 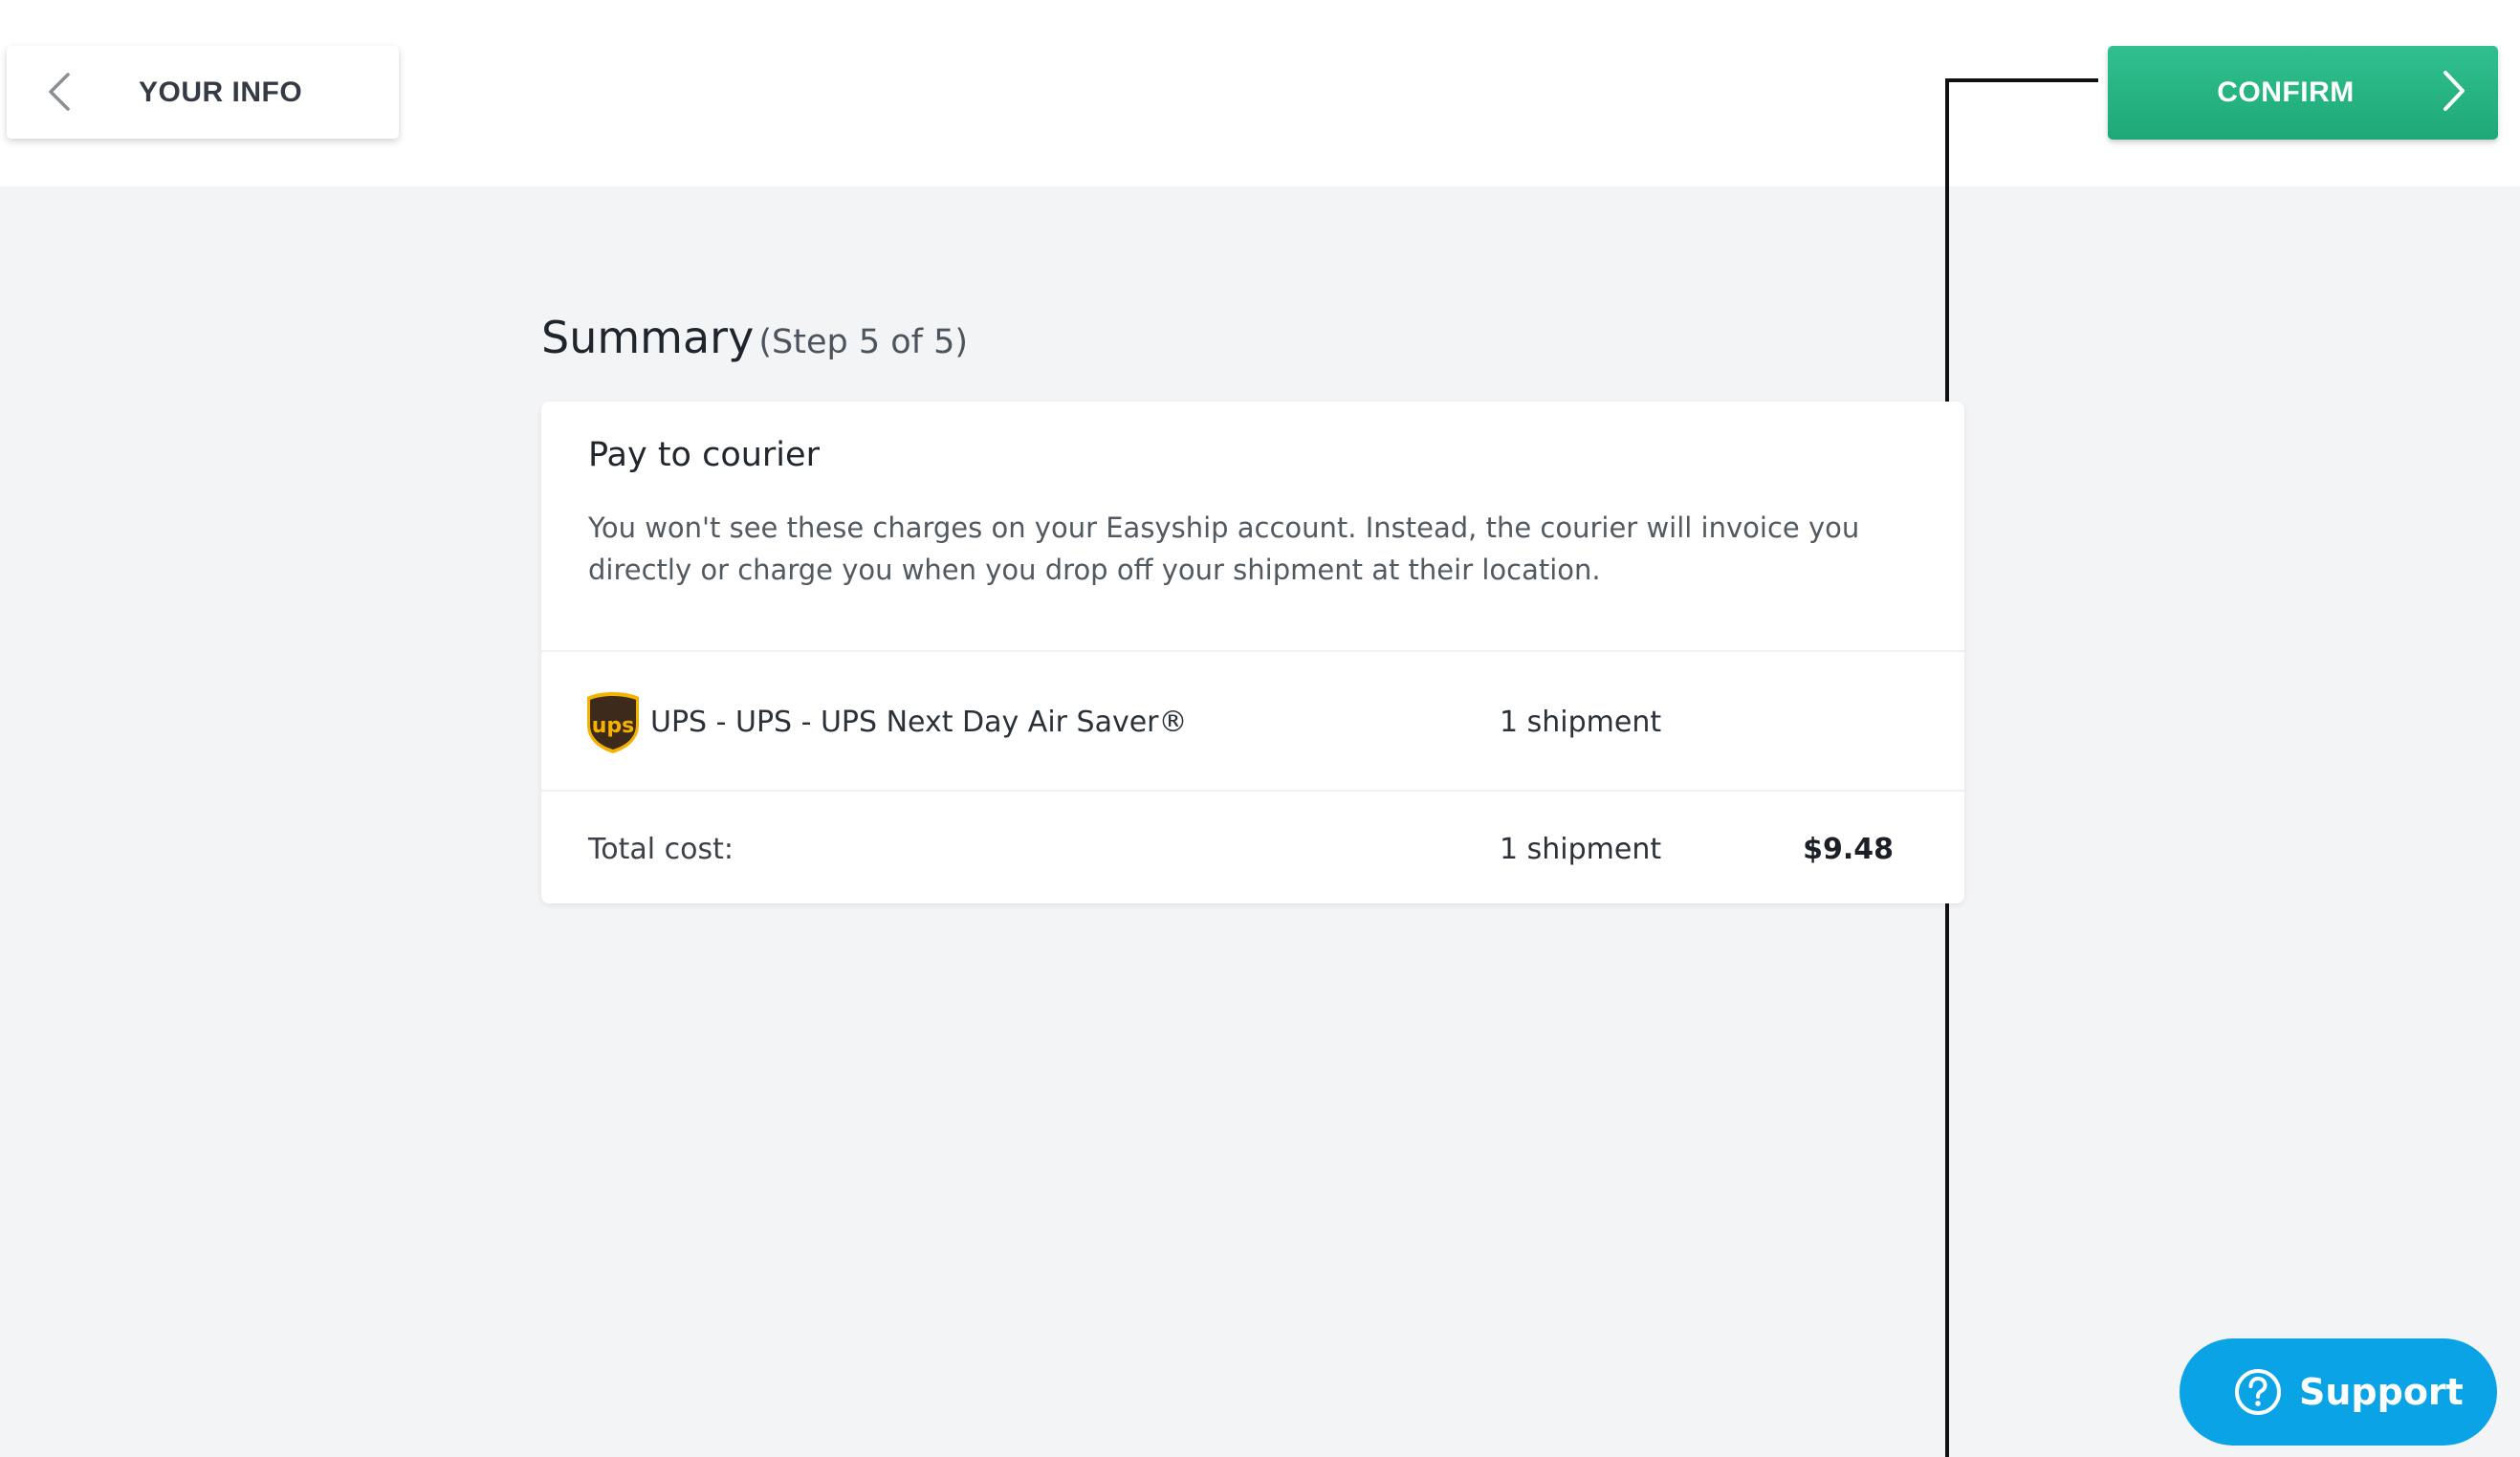 I want to click on page-title: Summary (Step 5 of 5), so click(x=754, y=337).